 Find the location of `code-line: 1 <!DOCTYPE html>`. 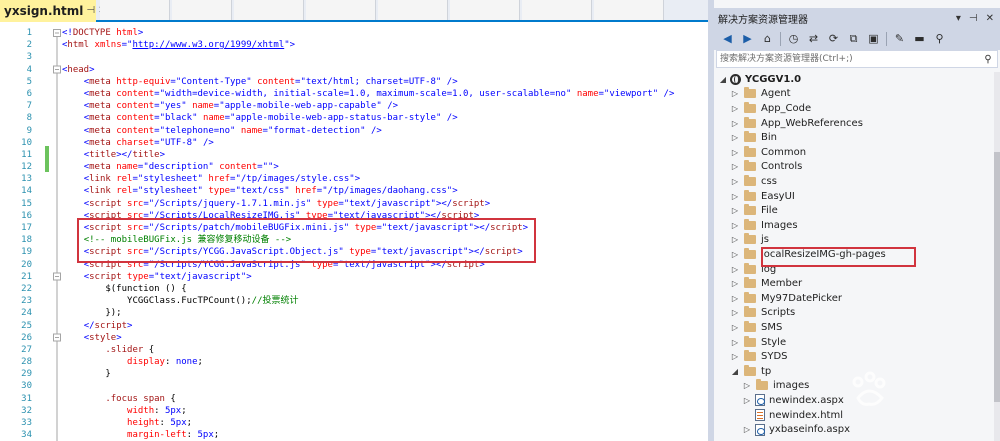

code-line: 1 <!DOCTYPE html> is located at coordinates (354, 33).